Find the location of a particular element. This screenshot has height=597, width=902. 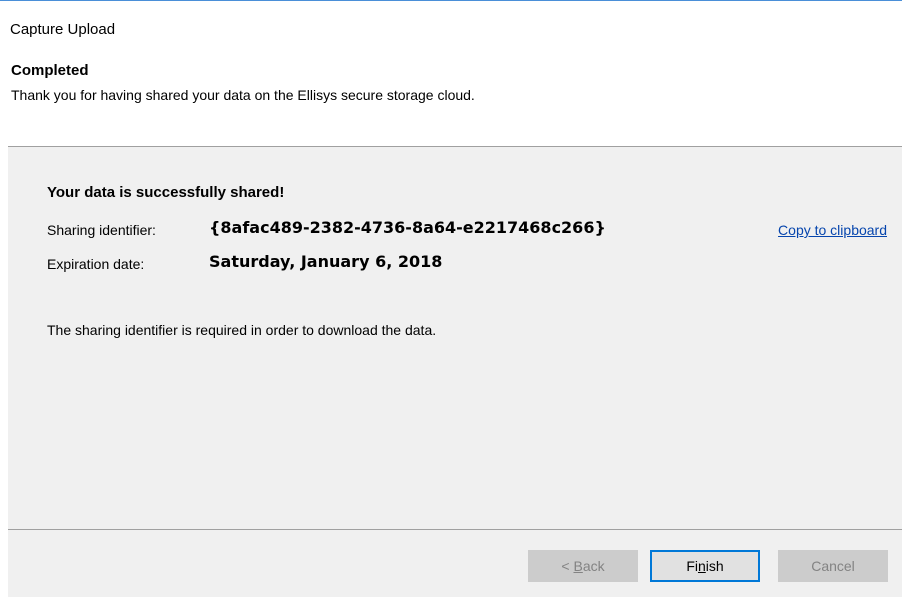

back-button: < Back is located at coordinates (583, 566).